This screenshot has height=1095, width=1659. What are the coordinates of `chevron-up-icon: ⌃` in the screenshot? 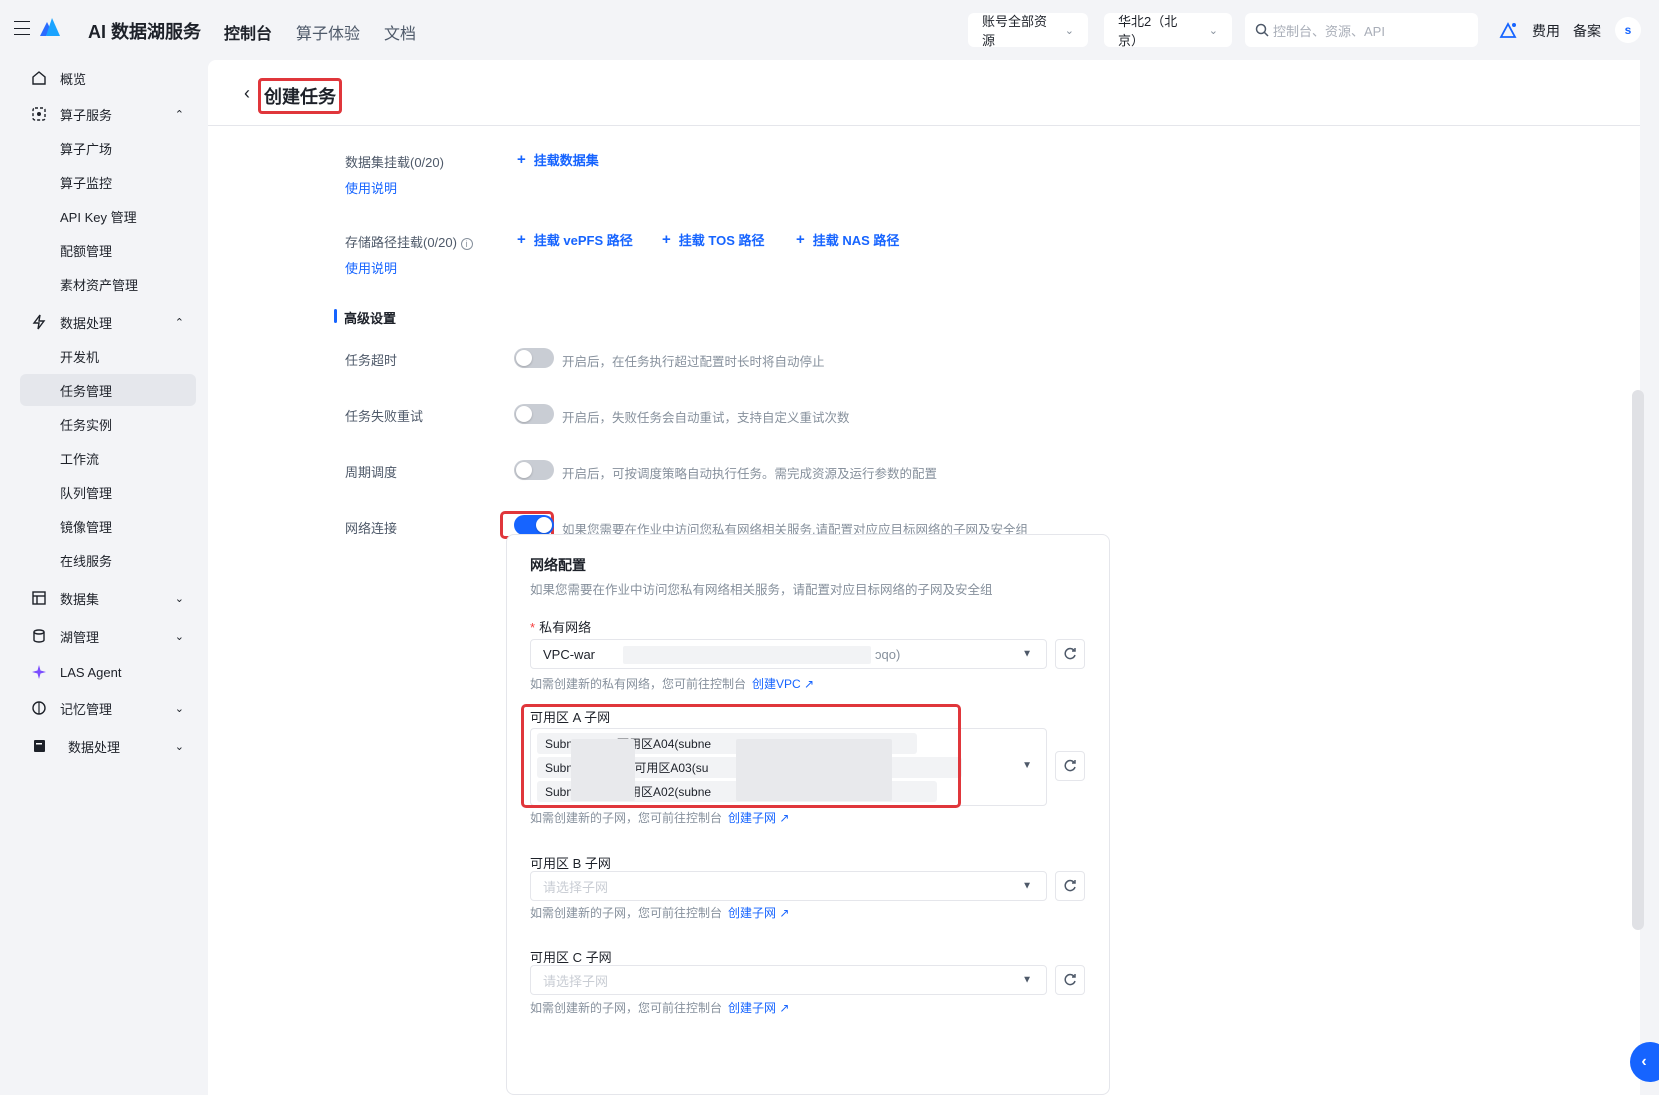 It's located at (179, 322).